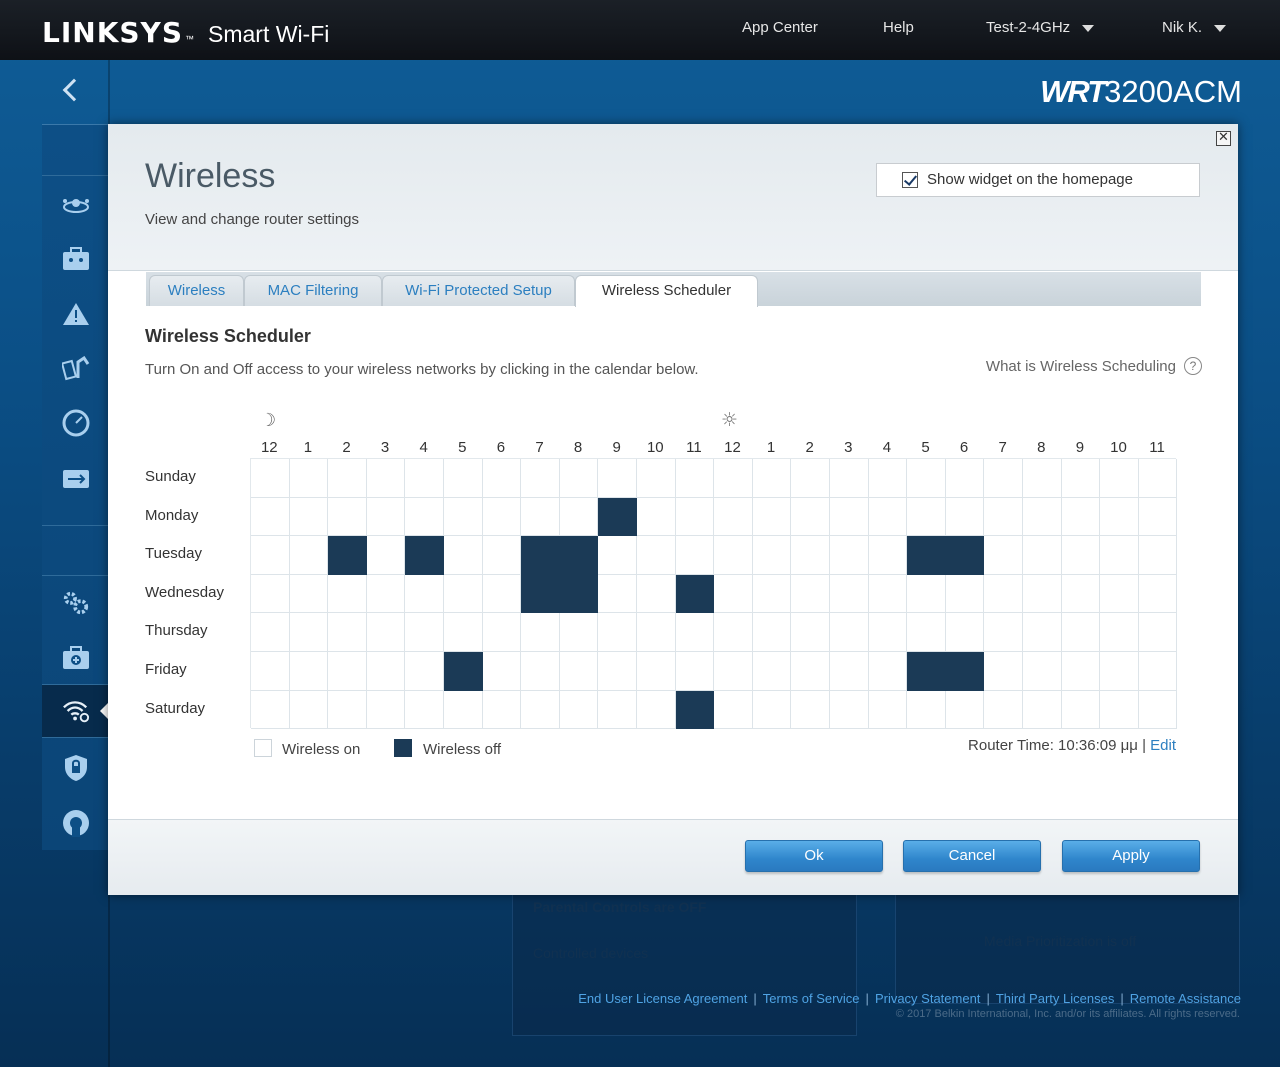 This screenshot has width=1280, height=1067. What do you see at coordinates (76, 259) in the screenshot?
I see `external-storage-icon` at bounding box center [76, 259].